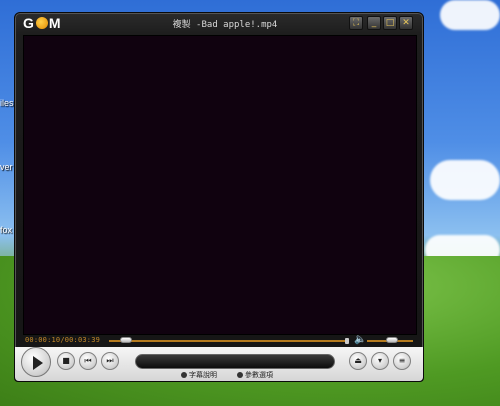 The height and width of the screenshot is (406, 500). Describe the element at coordinates (235, 361) in the screenshot. I see `playlist-bar` at that location.